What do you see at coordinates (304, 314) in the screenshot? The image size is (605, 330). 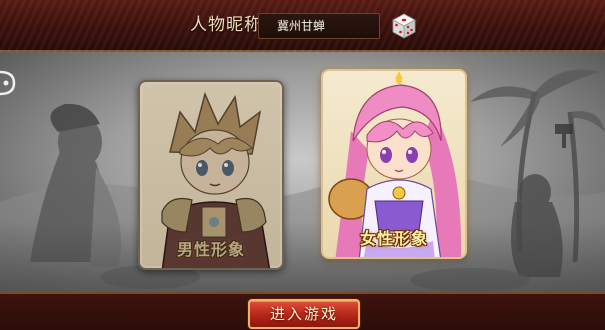 I see `enter-game-button: 进入游戏` at bounding box center [304, 314].